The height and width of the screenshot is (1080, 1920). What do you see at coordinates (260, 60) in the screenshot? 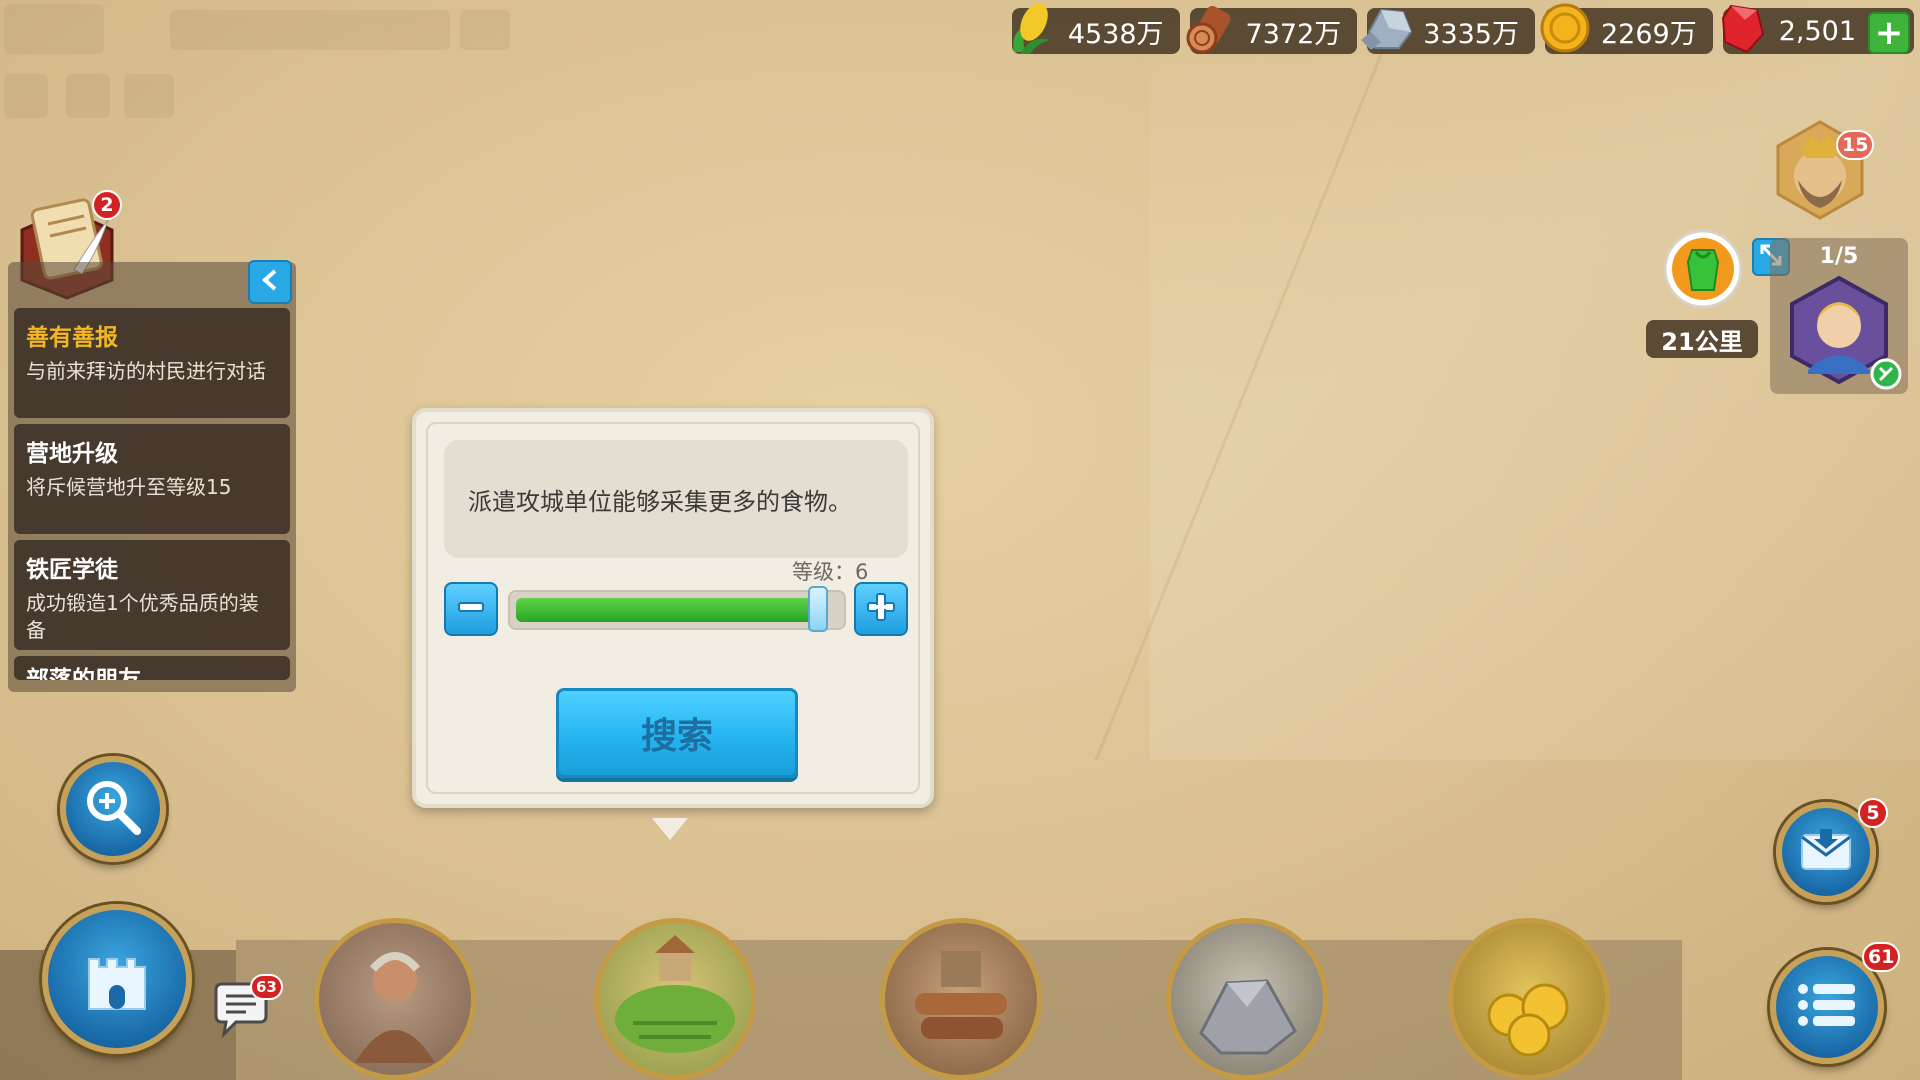
I see `faded-top-left-ui` at bounding box center [260, 60].